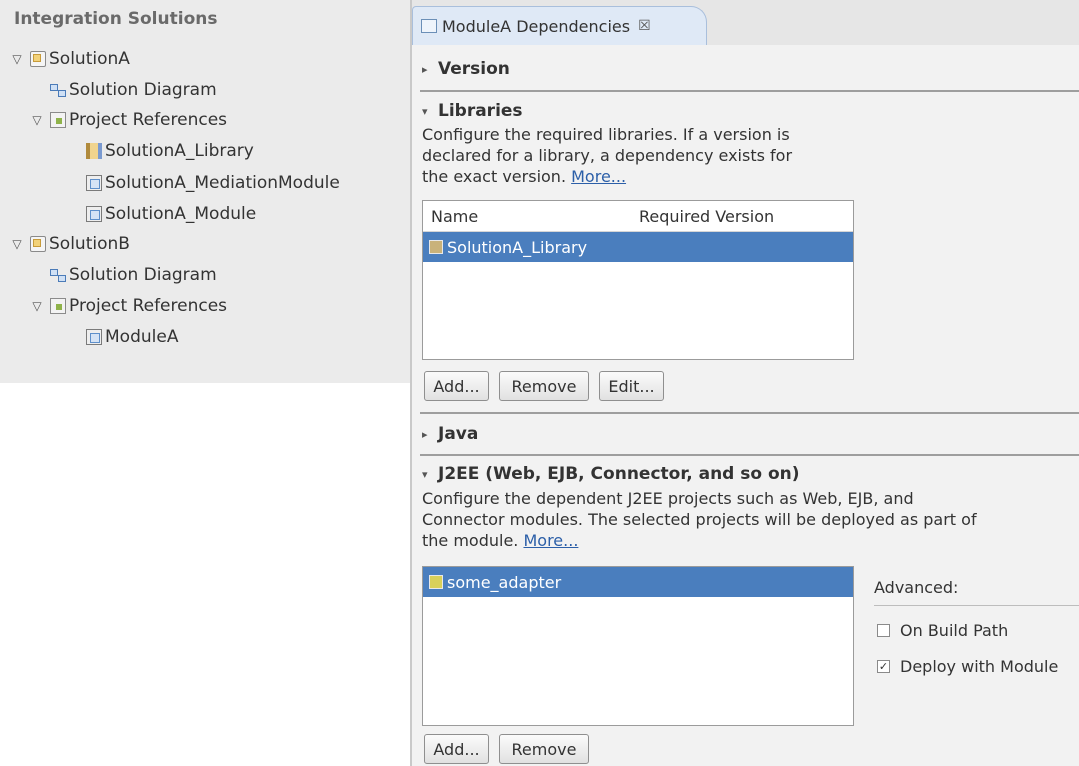  I want to click on tree-item-solutiona-mediationmodule: SolutionA_MediationModule, so click(213, 183).